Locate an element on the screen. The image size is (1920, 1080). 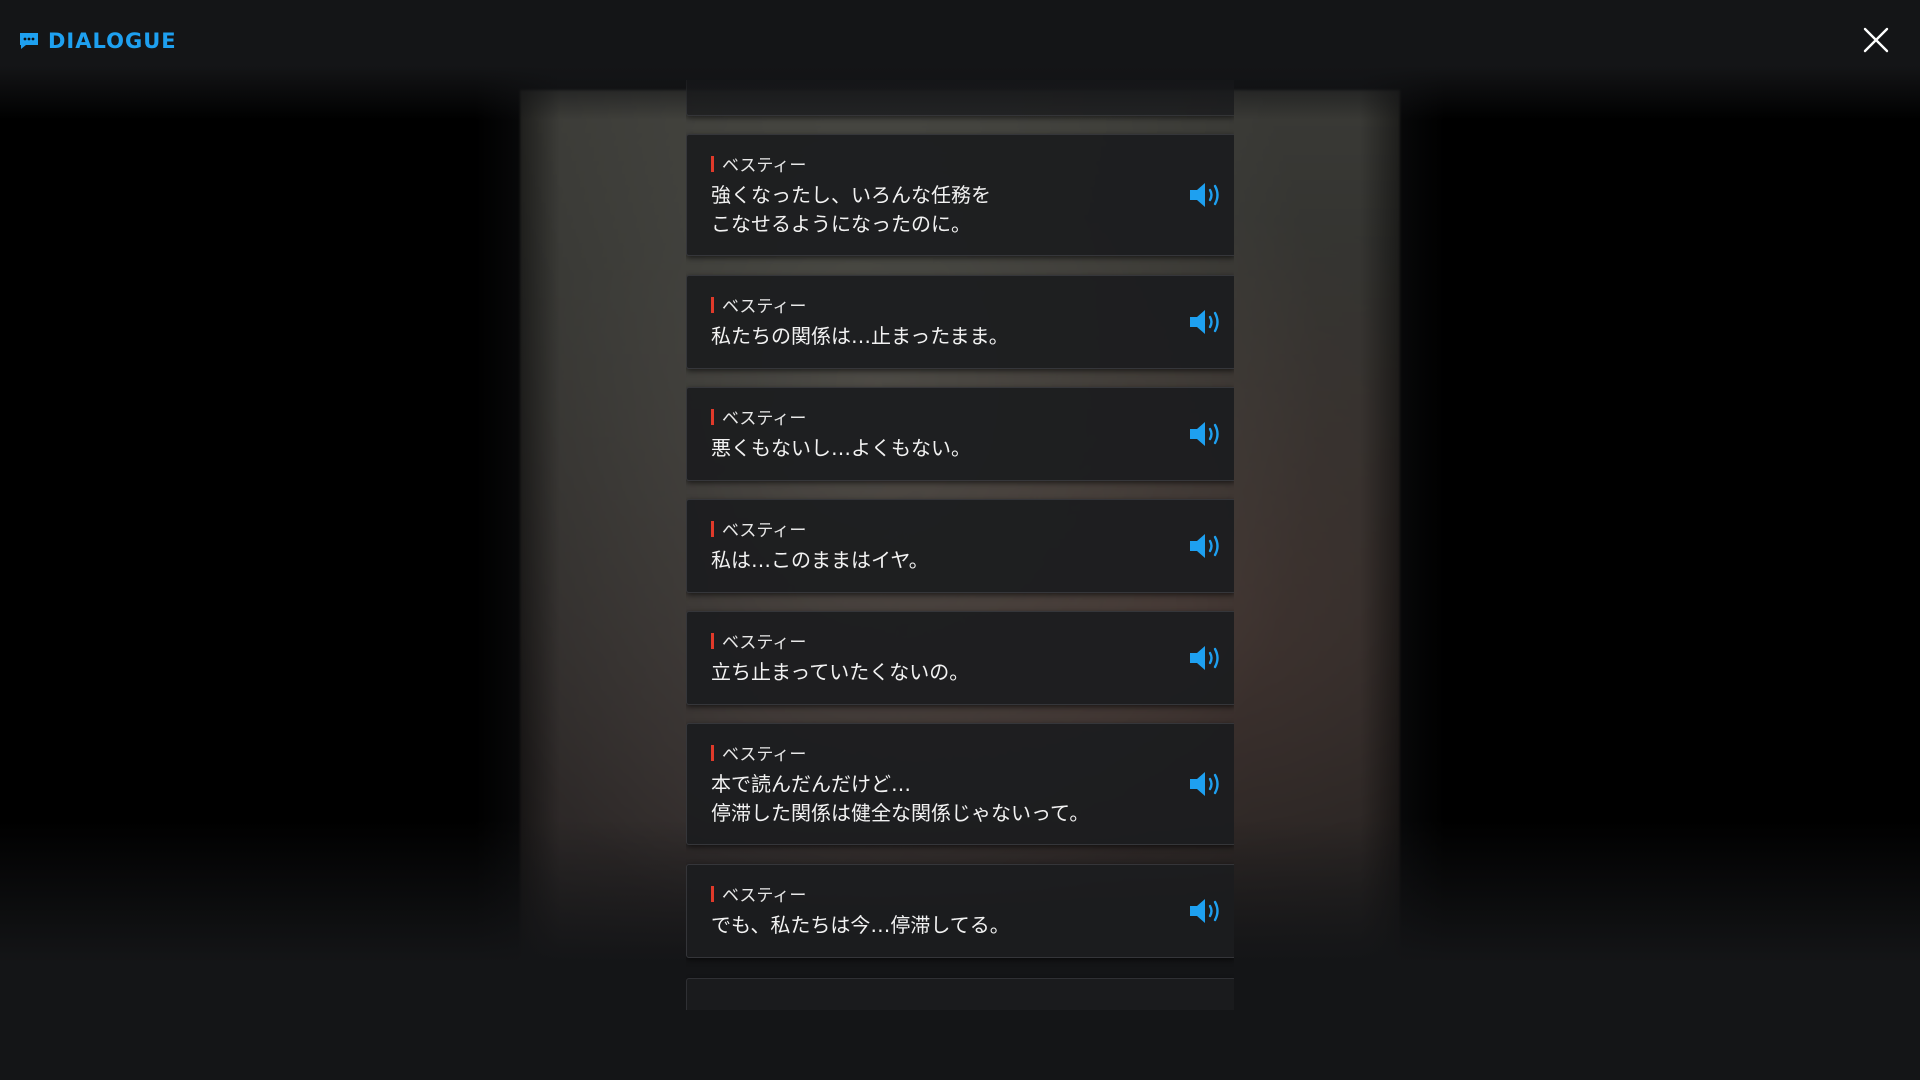
close-button is located at coordinates (1876, 40).